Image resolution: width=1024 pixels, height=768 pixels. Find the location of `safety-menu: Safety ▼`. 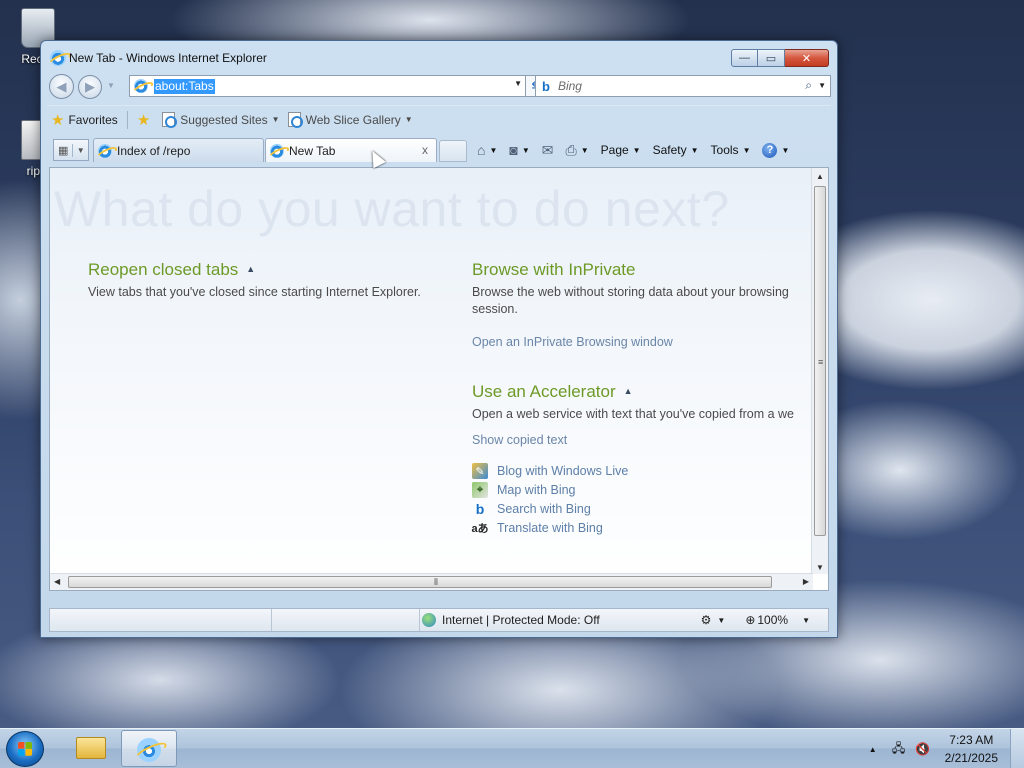

safety-menu: Safety ▼ is located at coordinates (676, 150).